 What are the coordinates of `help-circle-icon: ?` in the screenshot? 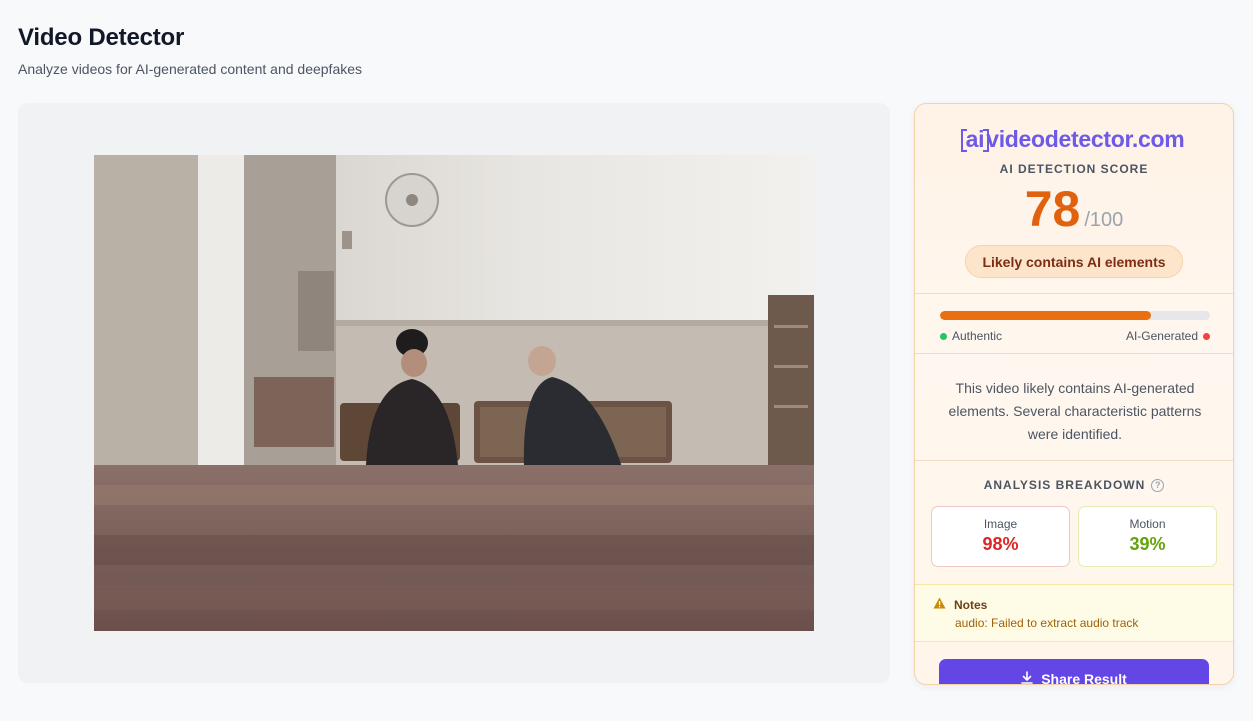 It's located at (1158, 486).